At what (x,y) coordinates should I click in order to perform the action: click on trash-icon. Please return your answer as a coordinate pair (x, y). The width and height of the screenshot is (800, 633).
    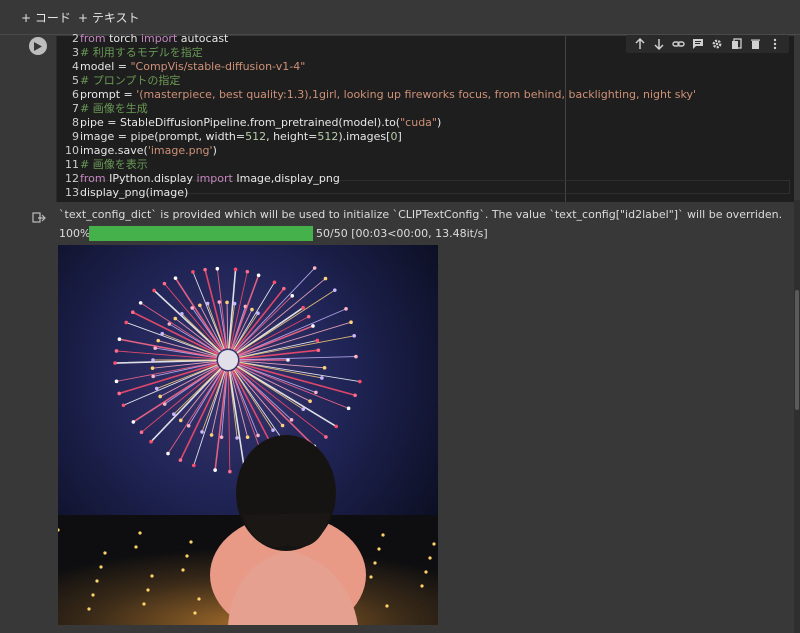
    Looking at the image, I should click on (756, 44).